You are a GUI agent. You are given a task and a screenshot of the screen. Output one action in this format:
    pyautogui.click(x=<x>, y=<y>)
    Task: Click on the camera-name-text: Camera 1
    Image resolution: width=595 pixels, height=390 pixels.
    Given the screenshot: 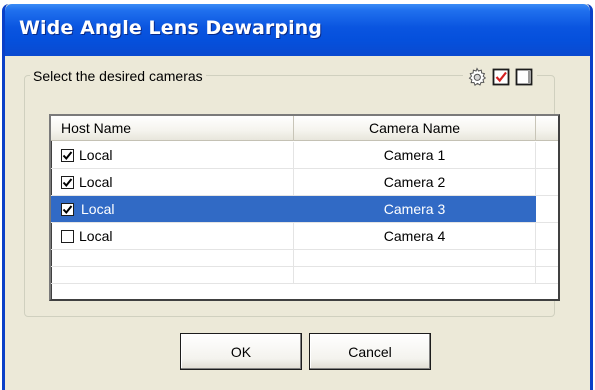 What is the action you would take?
    pyautogui.click(x=414, y=155)
    